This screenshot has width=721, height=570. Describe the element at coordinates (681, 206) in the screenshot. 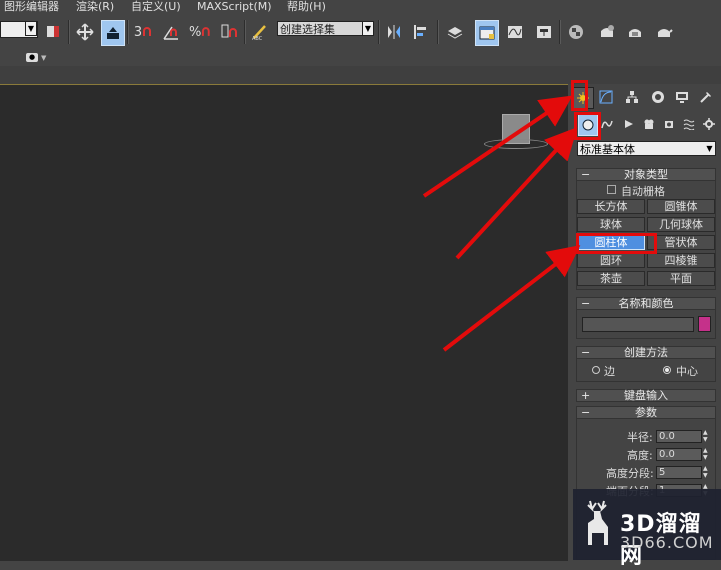

I see `cone-button: 圆锥体` at that location.